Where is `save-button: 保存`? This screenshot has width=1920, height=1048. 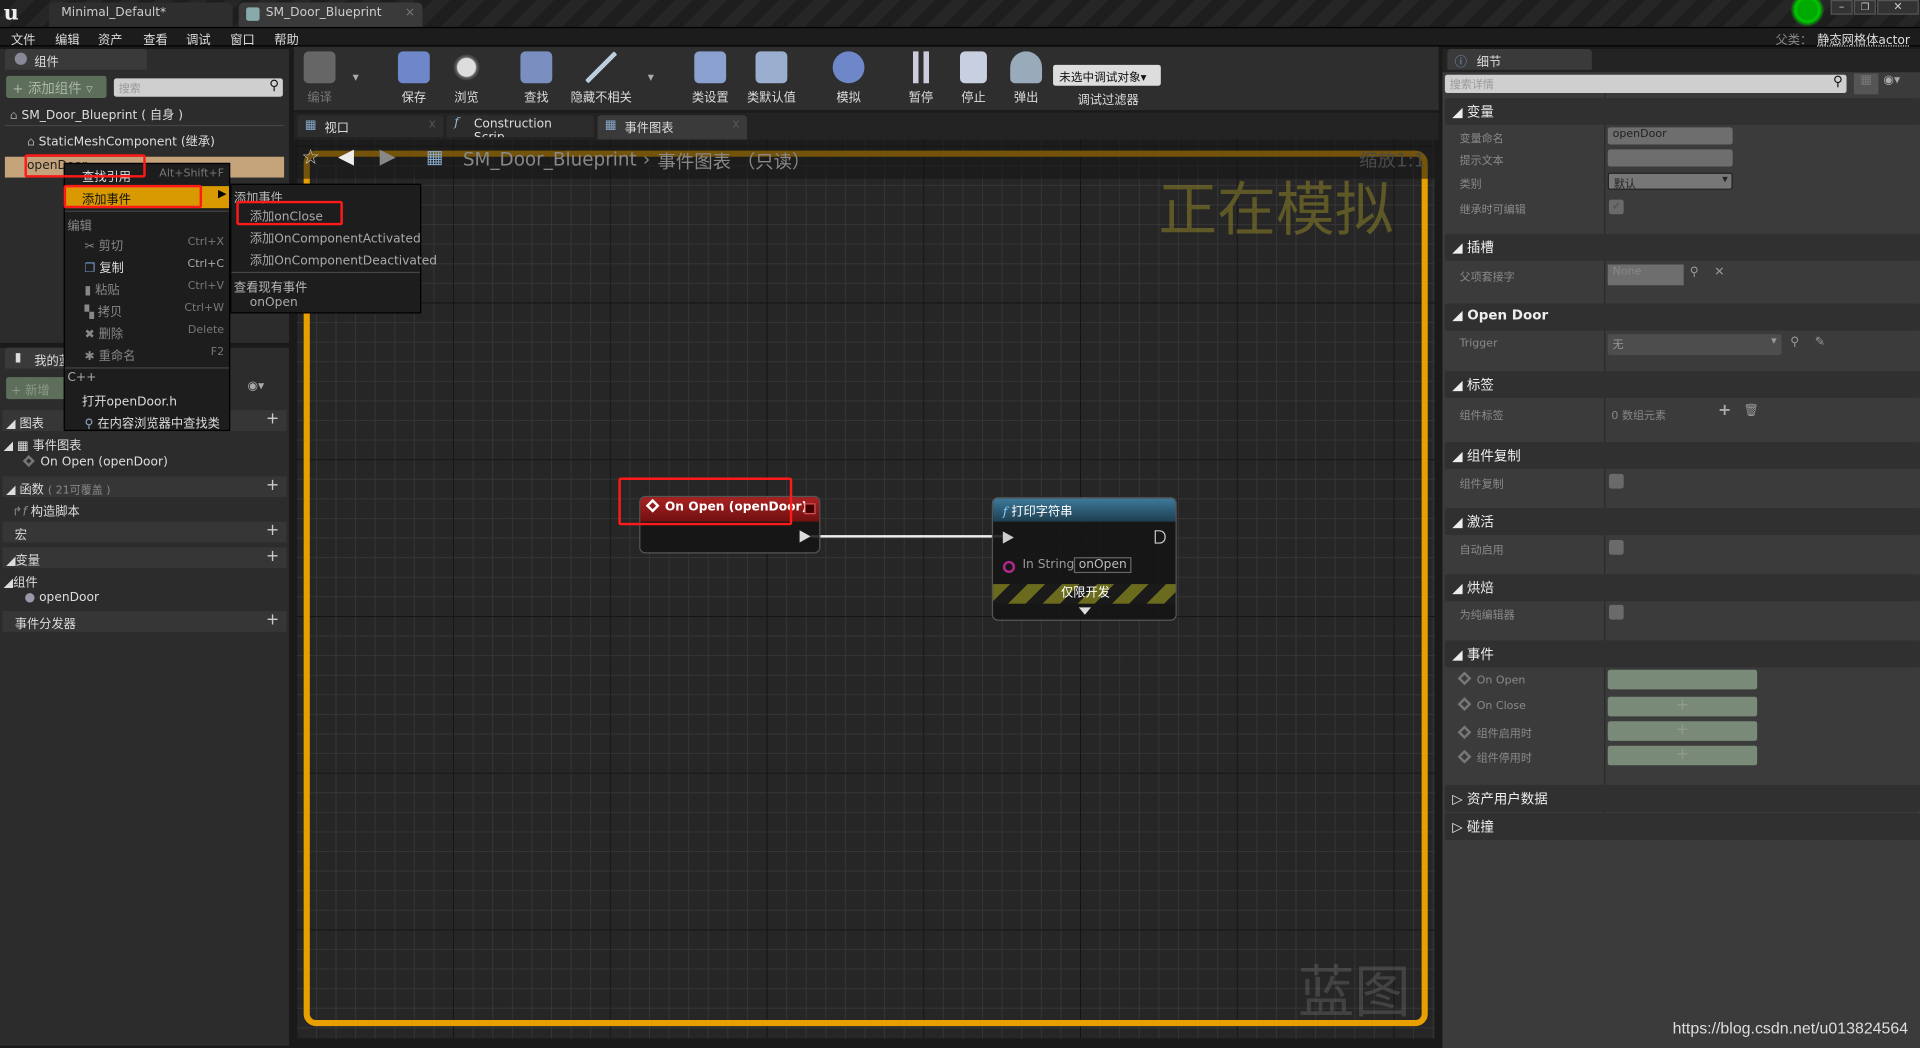 save-button: 保存 is located at coordinates (414, 78).